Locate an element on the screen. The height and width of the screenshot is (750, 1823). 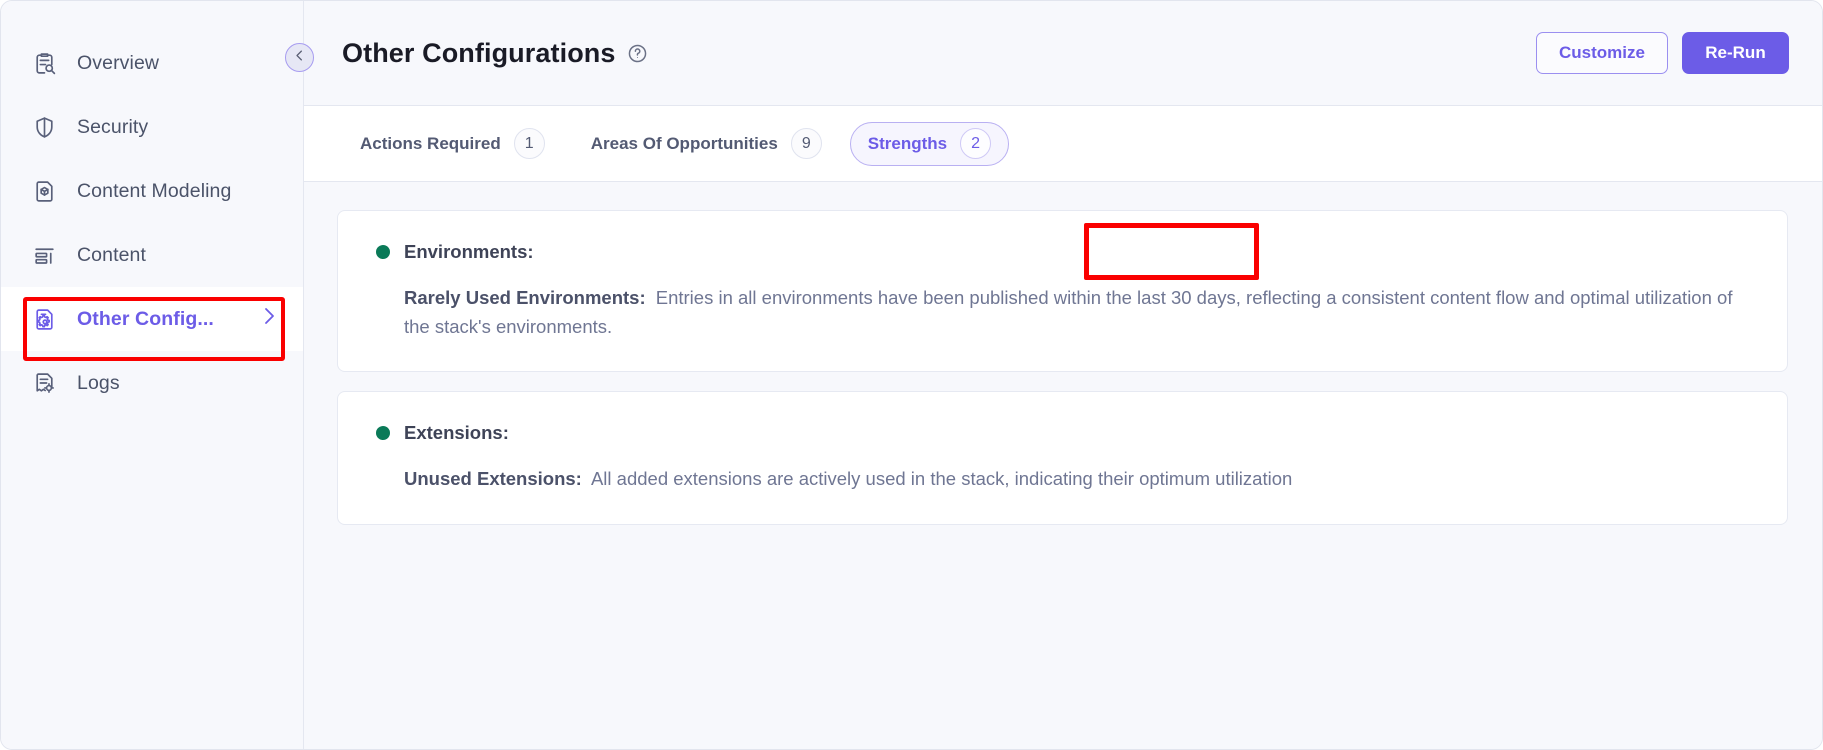
tab-count-badge: 1 is located at coordinates (529, 143).